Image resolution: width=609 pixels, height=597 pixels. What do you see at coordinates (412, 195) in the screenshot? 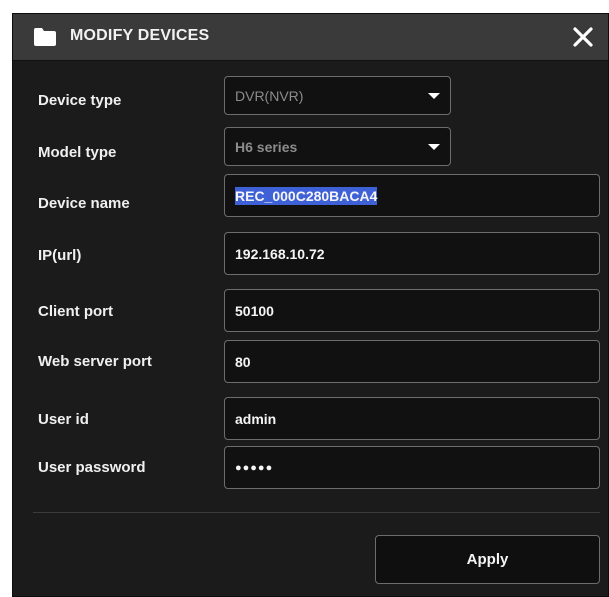
I see `device-name-field: REC_000C280BACA4` at bounding box center [412, 195].